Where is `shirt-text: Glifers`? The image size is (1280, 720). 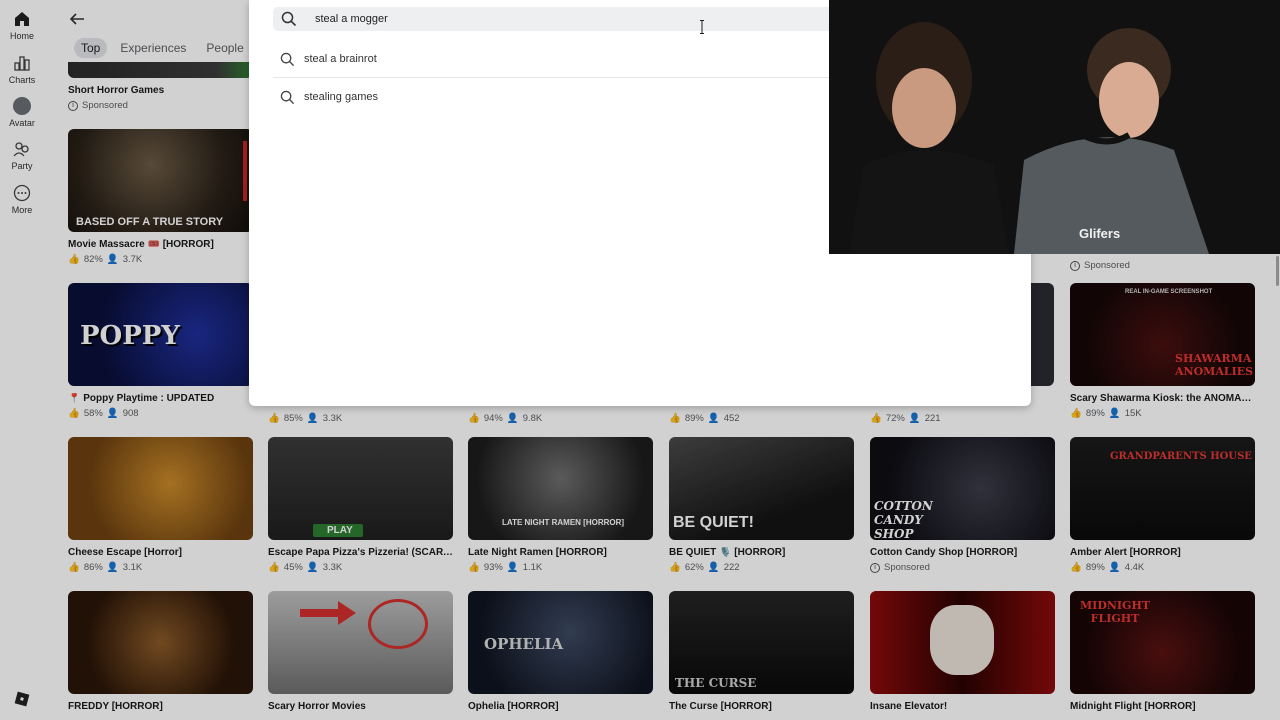
shirt-text: Glifers is located at coordinates (1099, 233).